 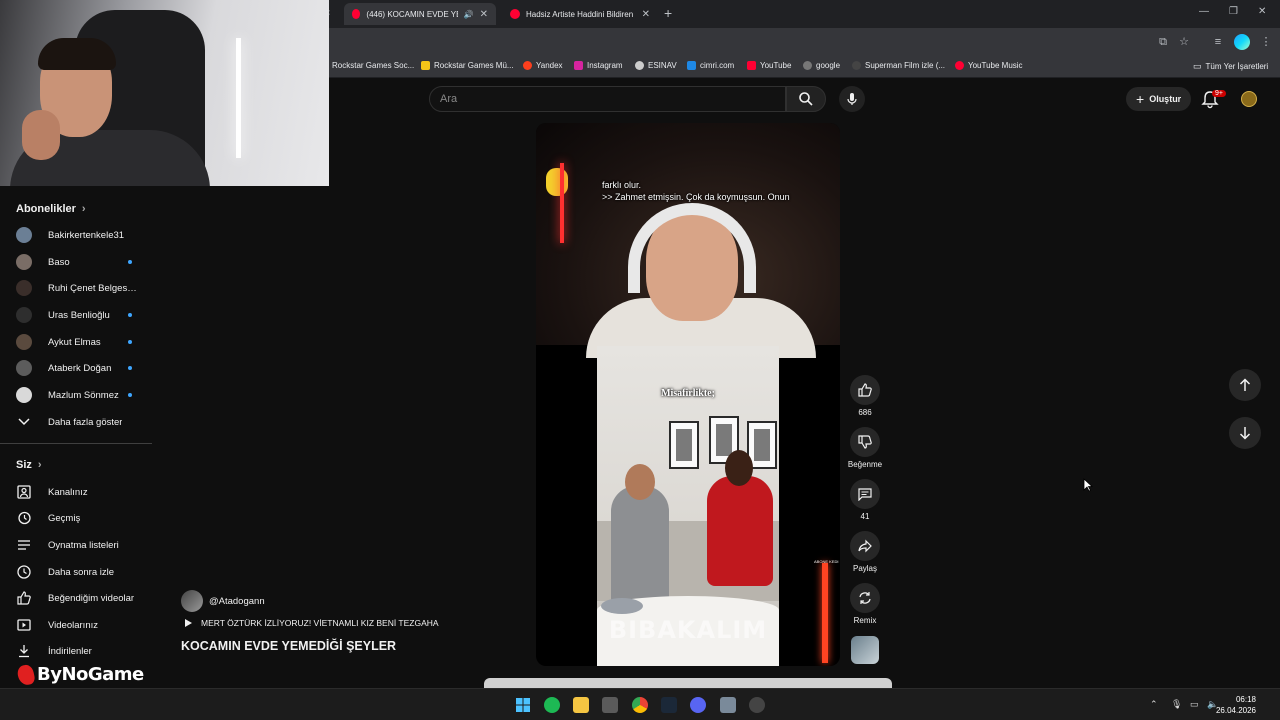 What do you see at coordinates (90, 674) in the screenshot?
I see `watermark-text: ByNoGame` at bounding box center [90, 674].